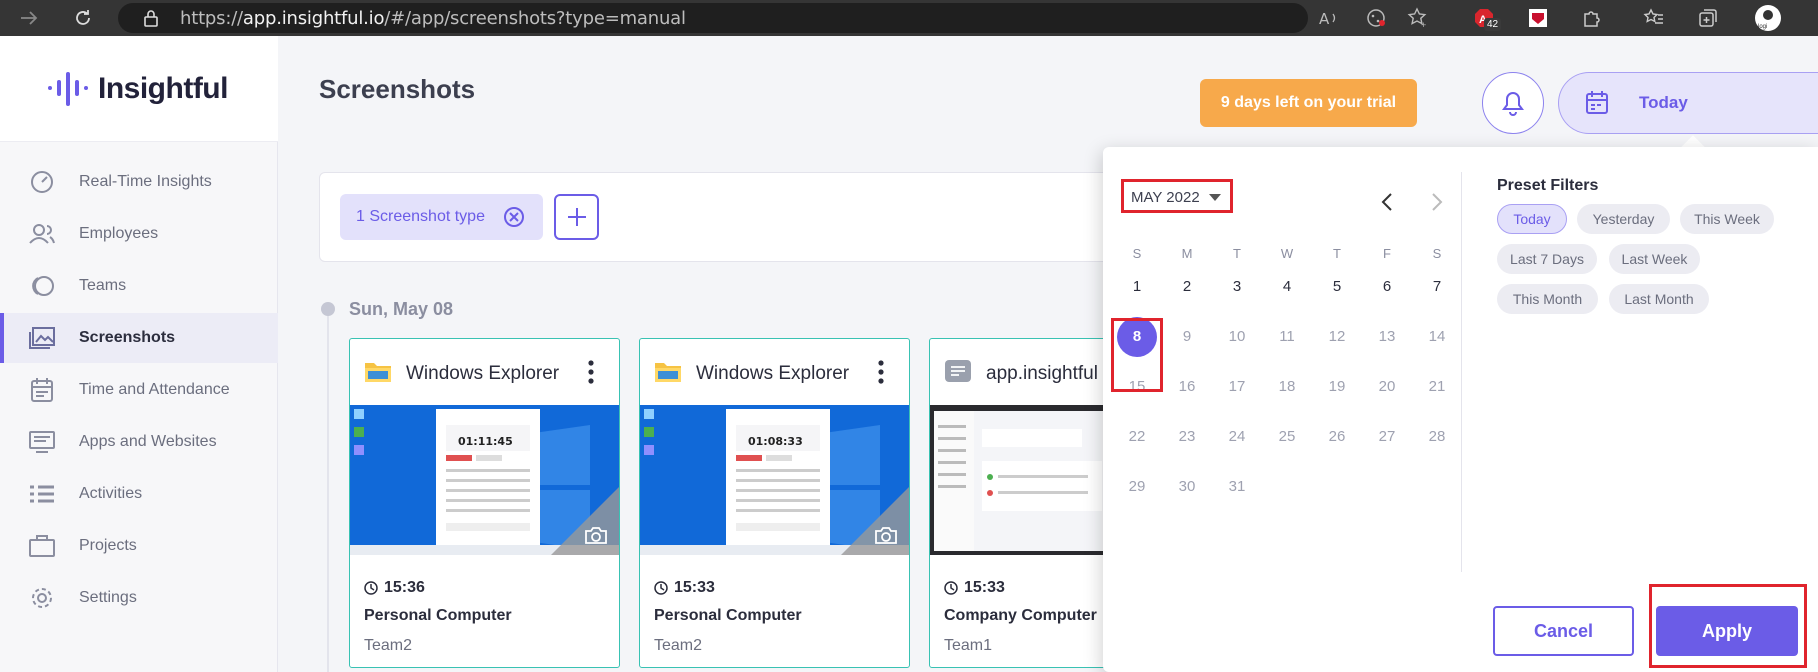  What do you see at coordinates (1727, 219) in the screenshot?
I see `preset-this-week: This Week` at bounding box center [1727, 219].